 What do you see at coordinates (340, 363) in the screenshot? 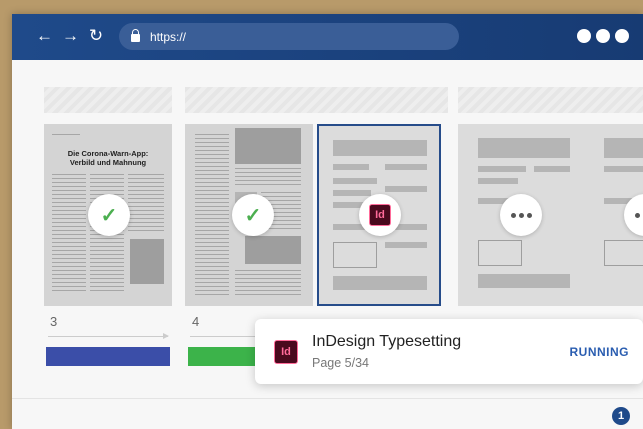
I see `toast-subtitle: Page 5/34` at bounding box center [340, 363].